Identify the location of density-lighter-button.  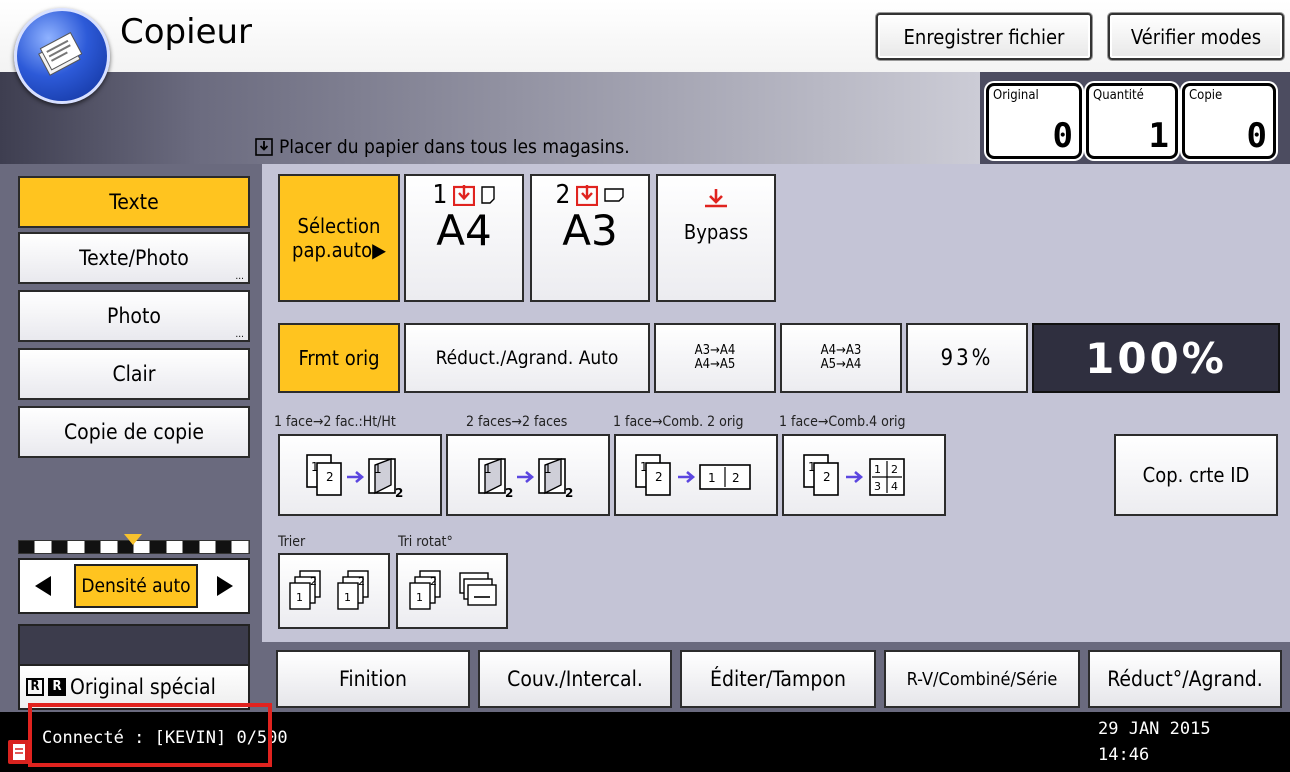
(43, 586).